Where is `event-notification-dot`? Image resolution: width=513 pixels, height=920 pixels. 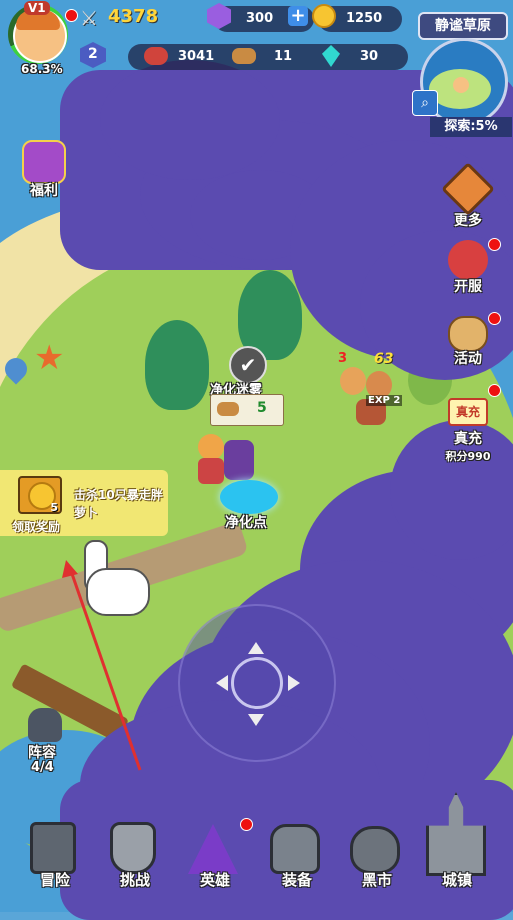
event-notification-dot is located at coordinates (494, 318).